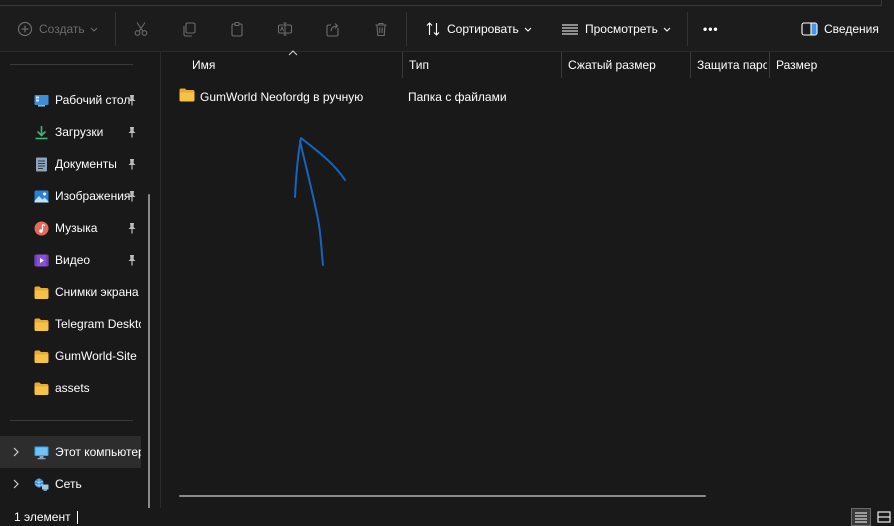 The width and height of the screenshot is (894, 526). I want to click on file-name: GumWorld Neofordg в ручную, so click(282, 97).